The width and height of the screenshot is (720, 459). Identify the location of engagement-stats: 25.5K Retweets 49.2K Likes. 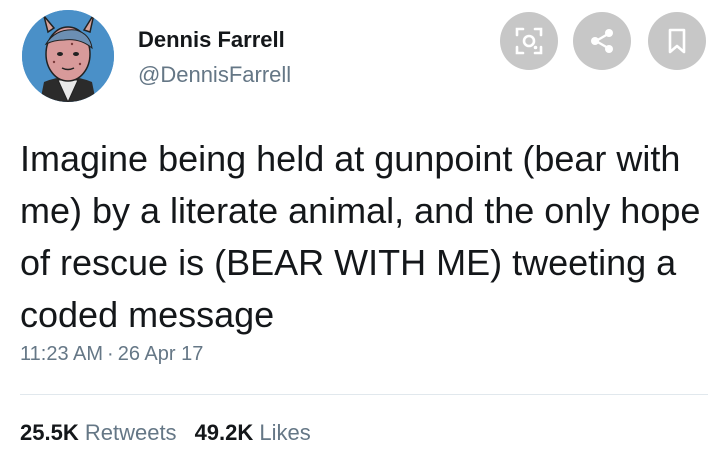
(174, 433).